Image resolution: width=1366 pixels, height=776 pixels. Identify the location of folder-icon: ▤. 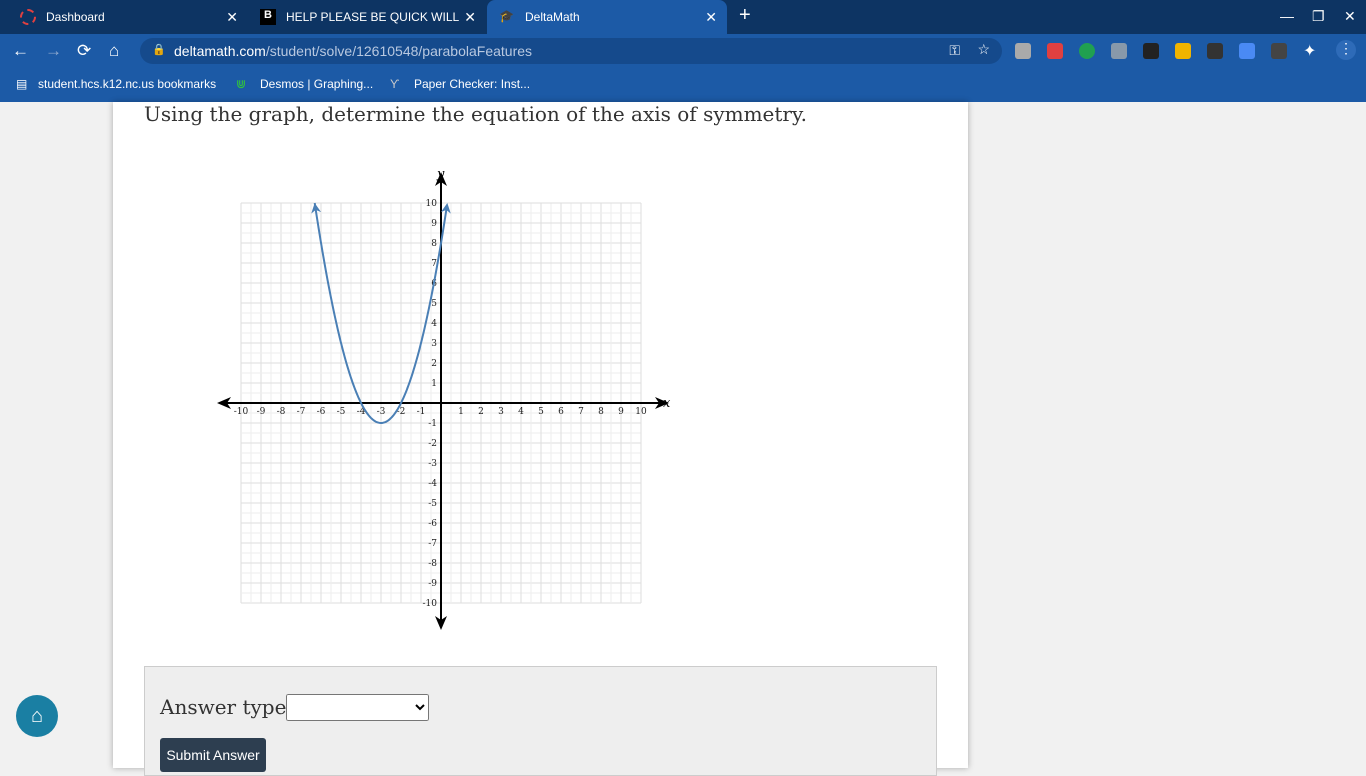
(22, 84).